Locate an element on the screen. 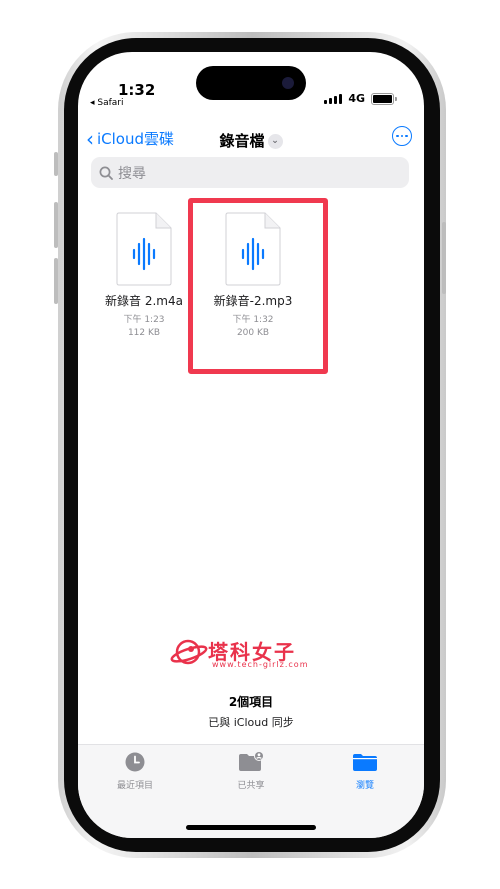 This screenshot has width=500, height=889. tab-recents: 最近項目 is located at coordinates (135, 771).